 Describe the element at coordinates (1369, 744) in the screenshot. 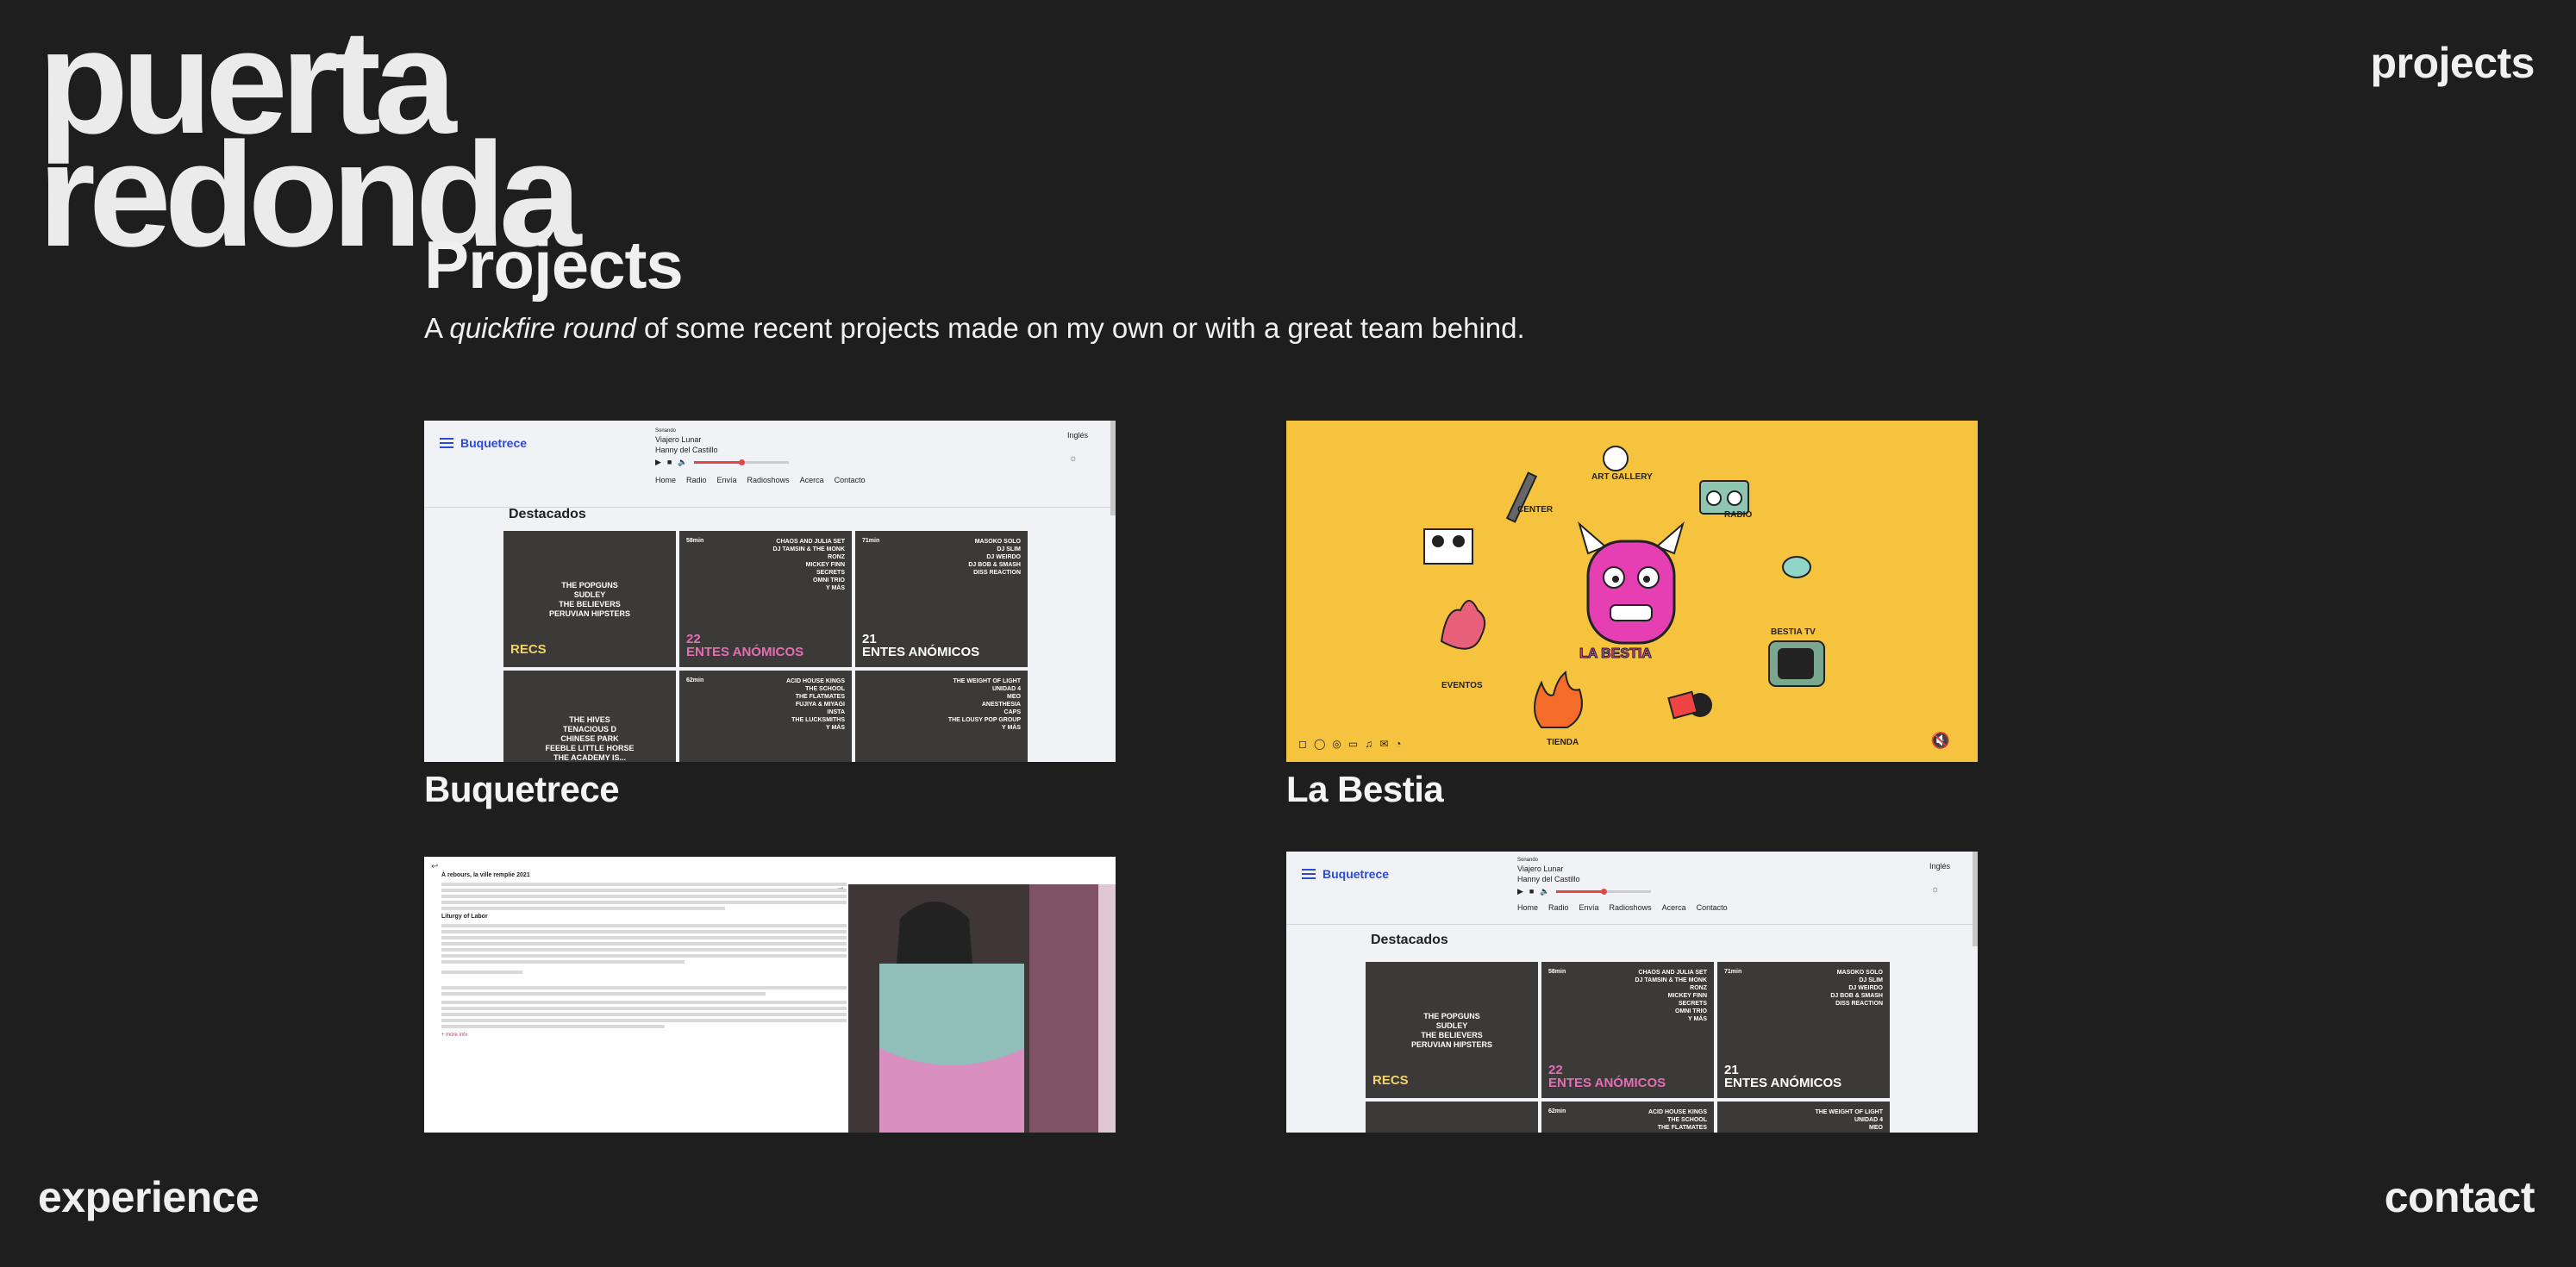

I see `music-icon: ♫` at that location.